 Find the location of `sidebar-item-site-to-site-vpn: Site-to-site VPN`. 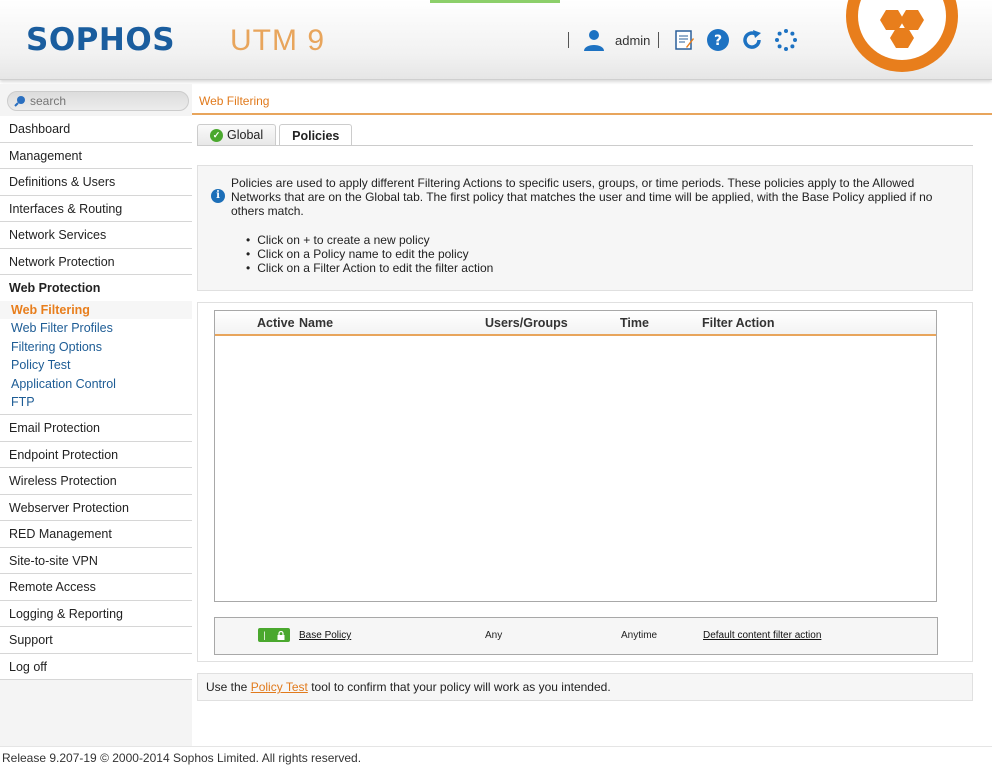

sidebar-item-site-to-site-vpn: Site-to-site VPN is located at coordinates (96, 561).